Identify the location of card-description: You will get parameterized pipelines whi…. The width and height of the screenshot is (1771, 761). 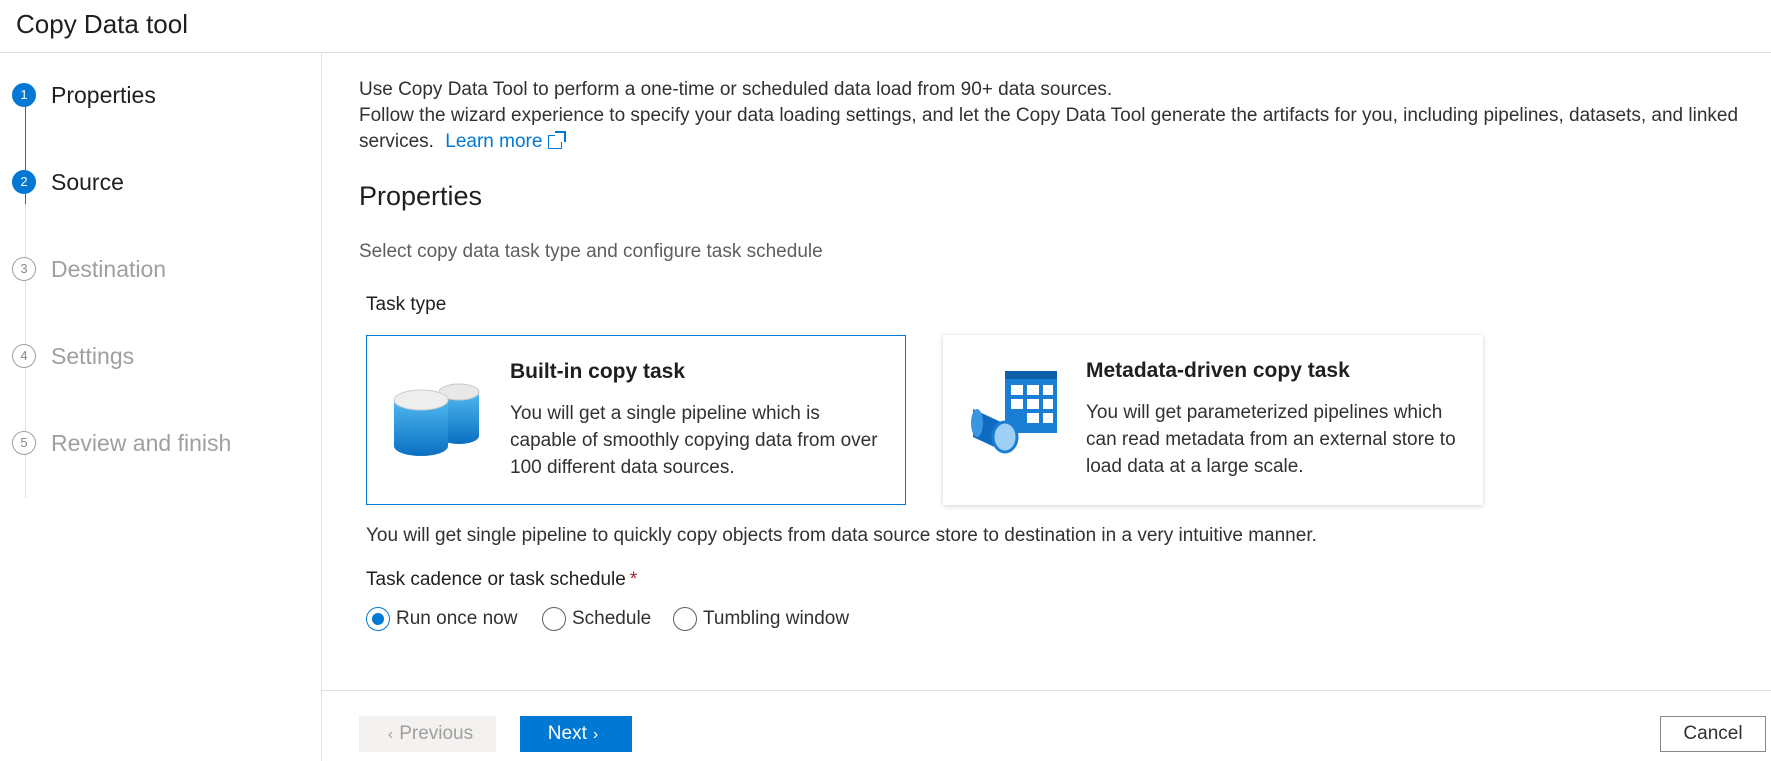
(1271, 439).